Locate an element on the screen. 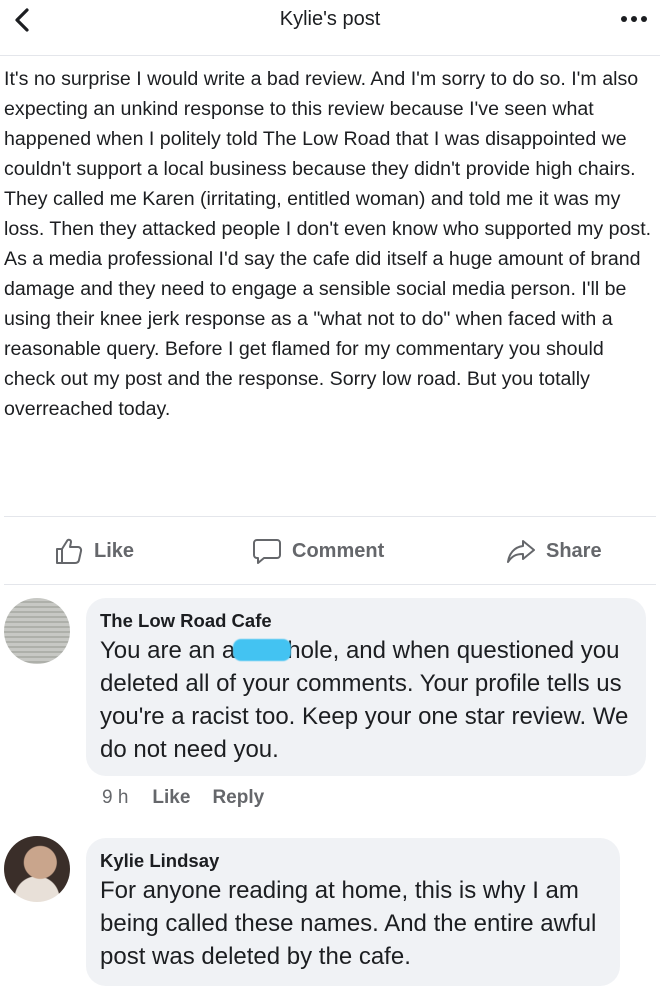  share-button: Share is located at coordinates (554, 551).